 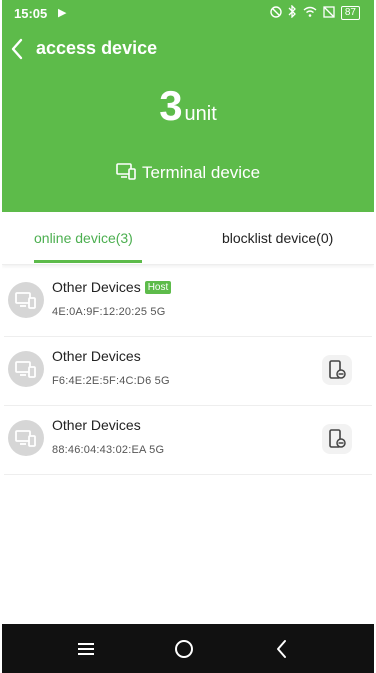 I want to click on device-count: 3 unit, so click(x=188, y=106).